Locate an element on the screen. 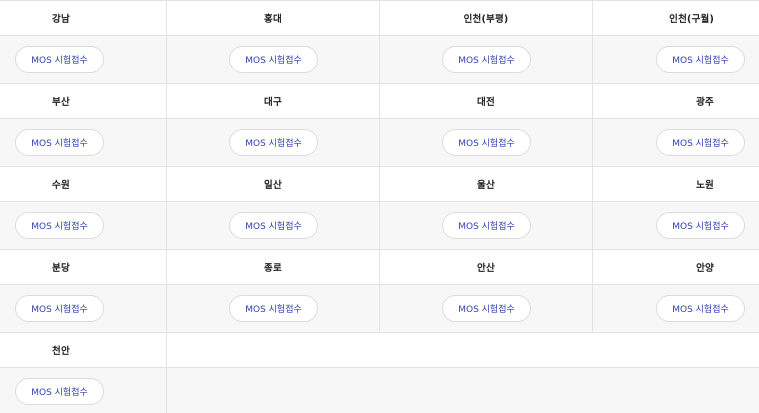  center-name-row: 수원 일산 울산 노원 is located at coordinates (379, 184).